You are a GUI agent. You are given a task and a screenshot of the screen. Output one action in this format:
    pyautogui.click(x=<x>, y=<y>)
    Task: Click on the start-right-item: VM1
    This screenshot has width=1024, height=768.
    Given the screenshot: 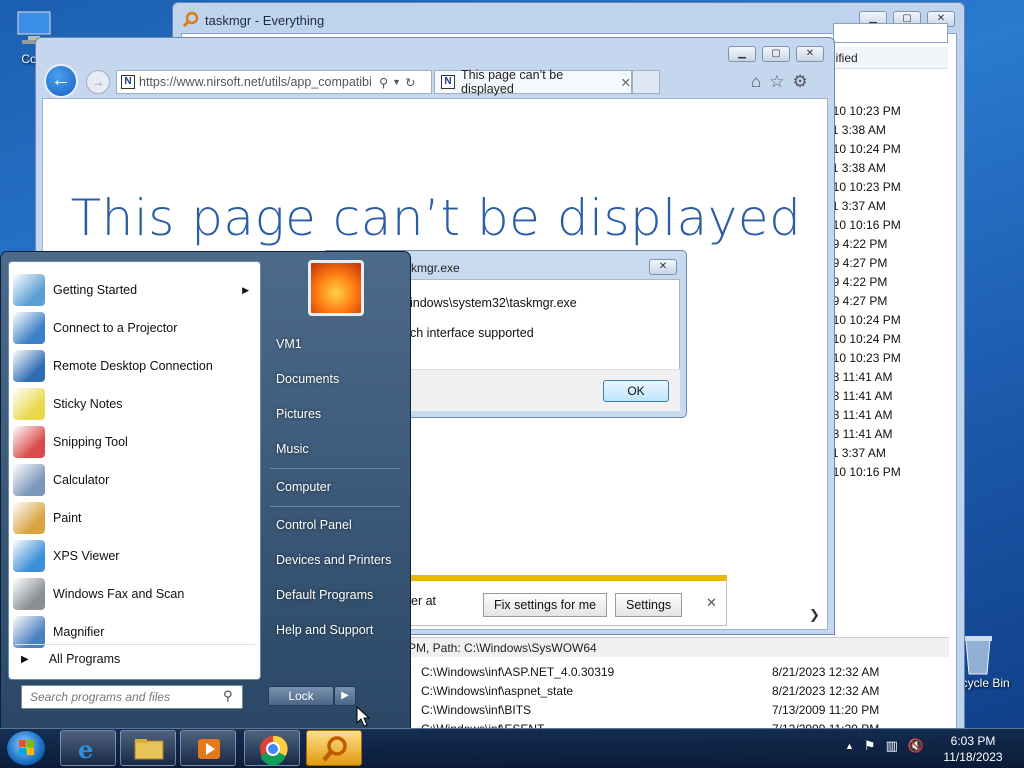 What is the action you would take?
    pyautogui.click(x=289, y=344)
    